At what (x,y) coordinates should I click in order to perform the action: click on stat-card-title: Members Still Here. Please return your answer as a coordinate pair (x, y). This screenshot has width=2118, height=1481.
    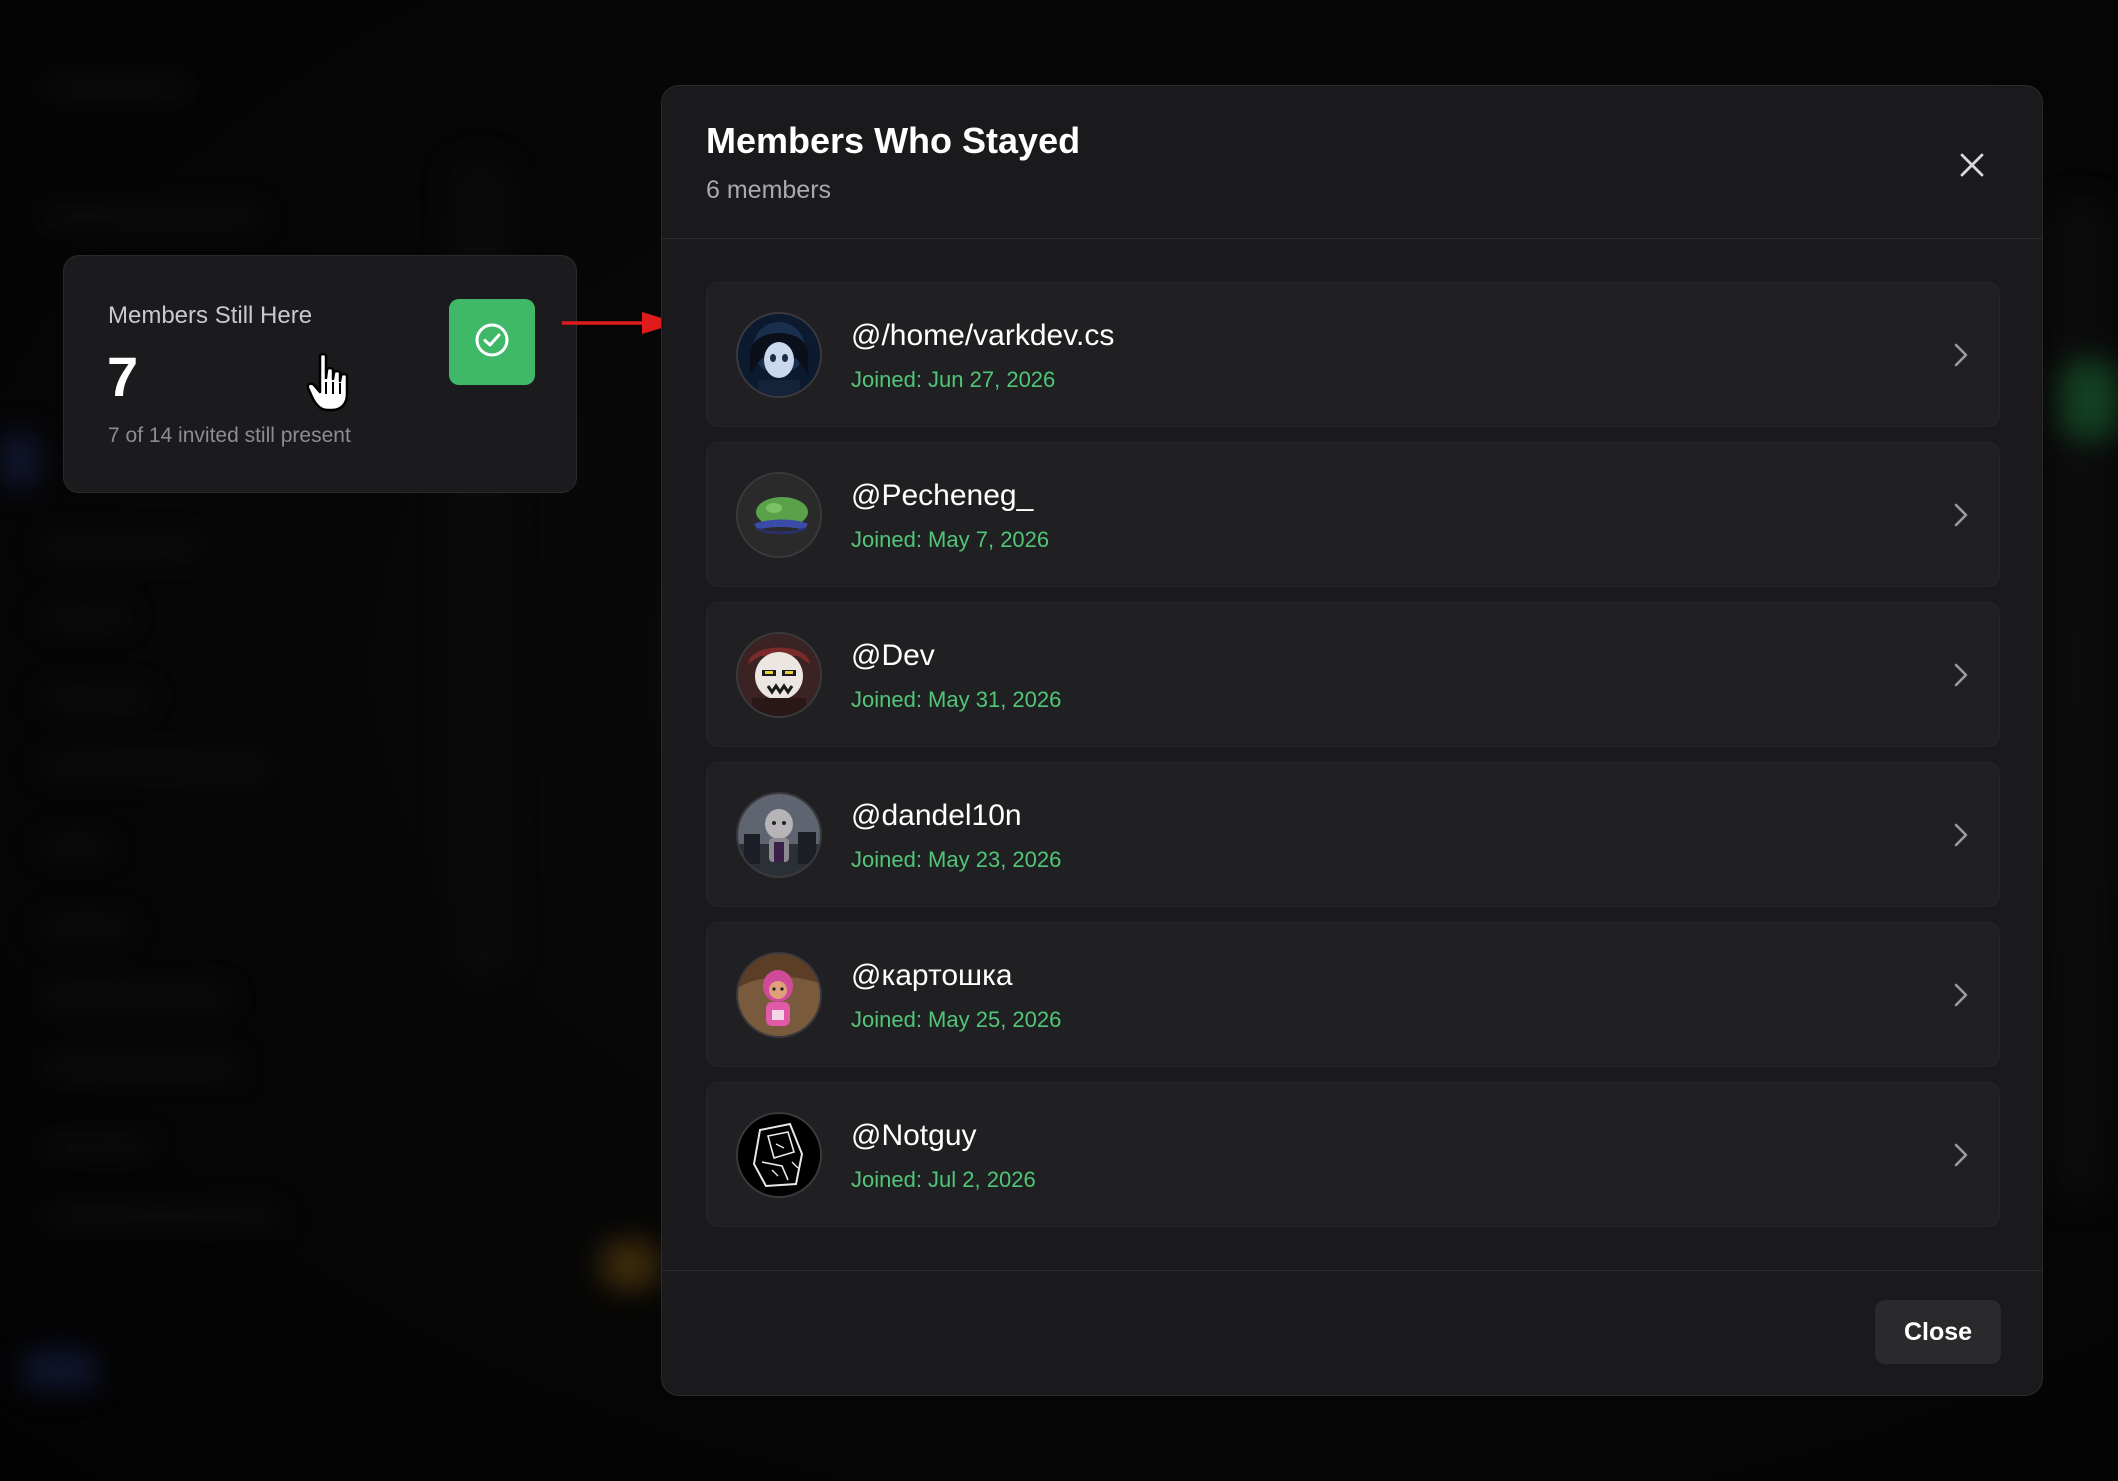
    Looking at the image, I should click on (210, 315).